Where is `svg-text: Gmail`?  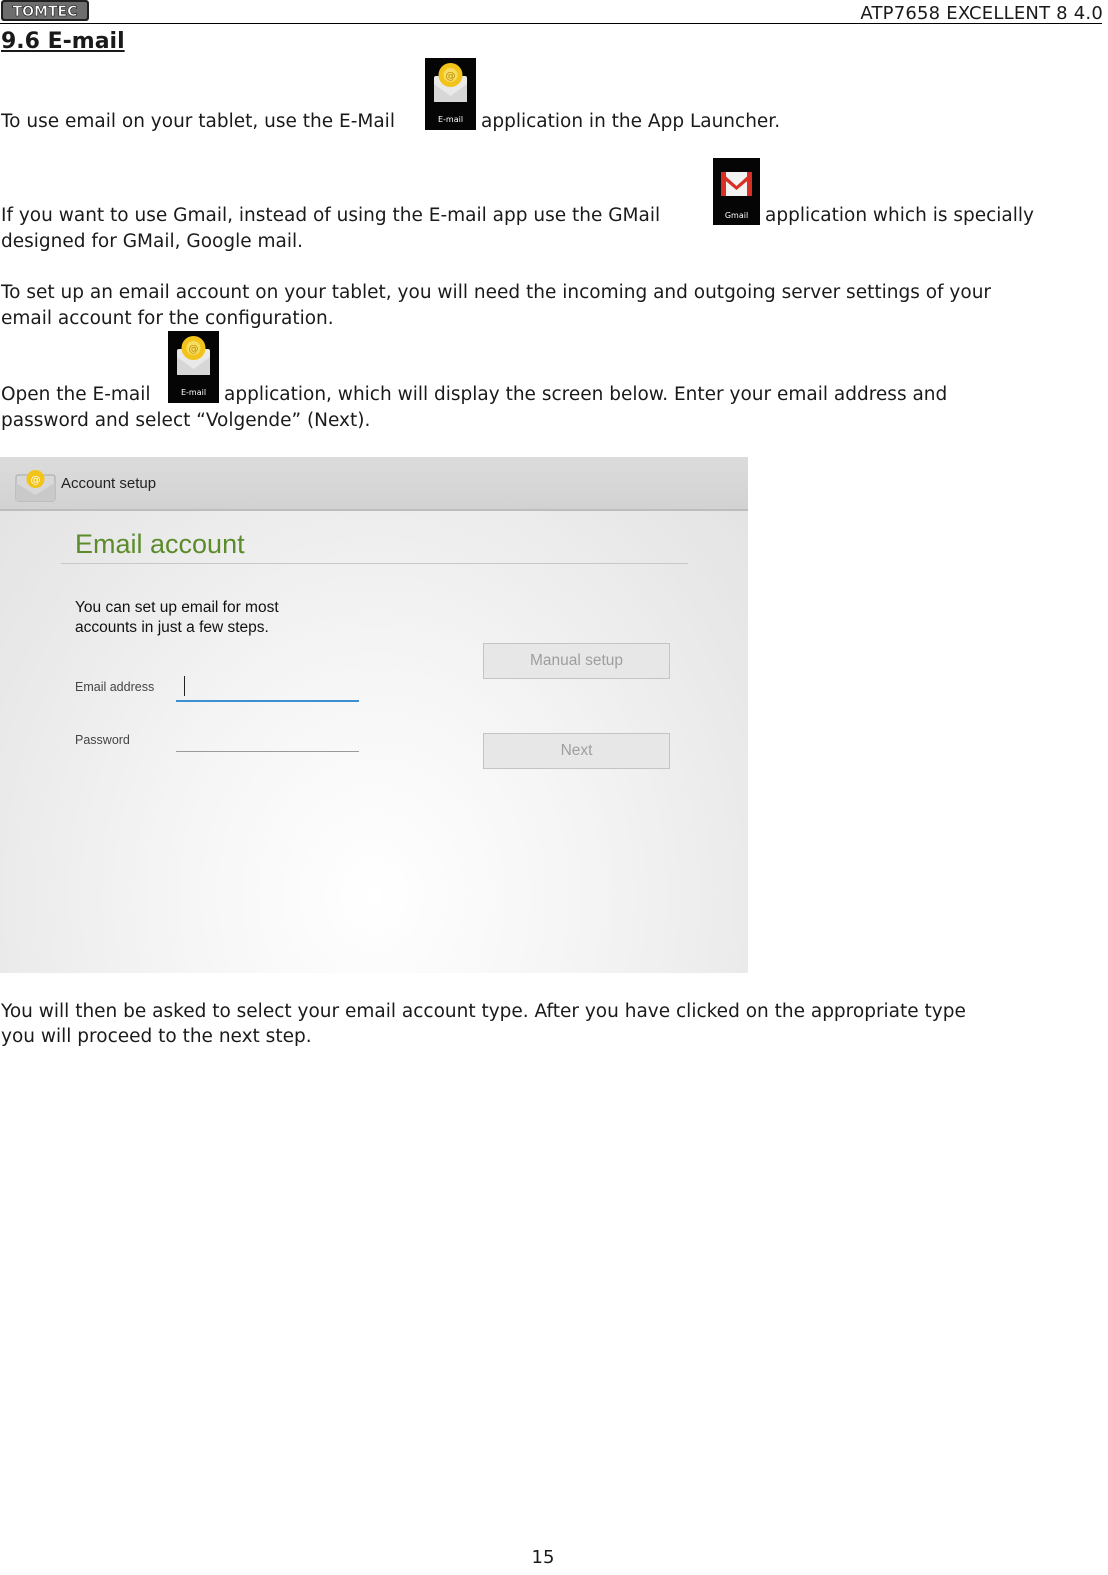 svg-text: Gmail is located at coordinates (736, 215).